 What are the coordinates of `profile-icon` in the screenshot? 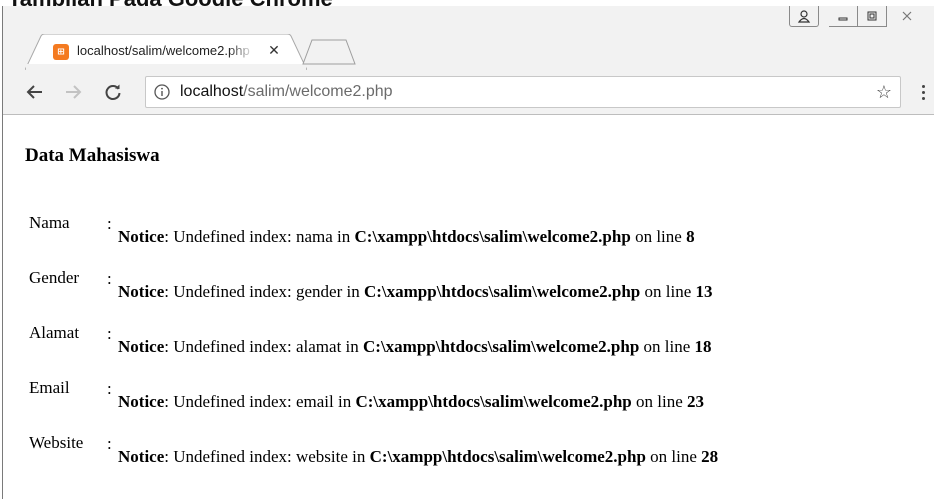 It's located at (804, 16).